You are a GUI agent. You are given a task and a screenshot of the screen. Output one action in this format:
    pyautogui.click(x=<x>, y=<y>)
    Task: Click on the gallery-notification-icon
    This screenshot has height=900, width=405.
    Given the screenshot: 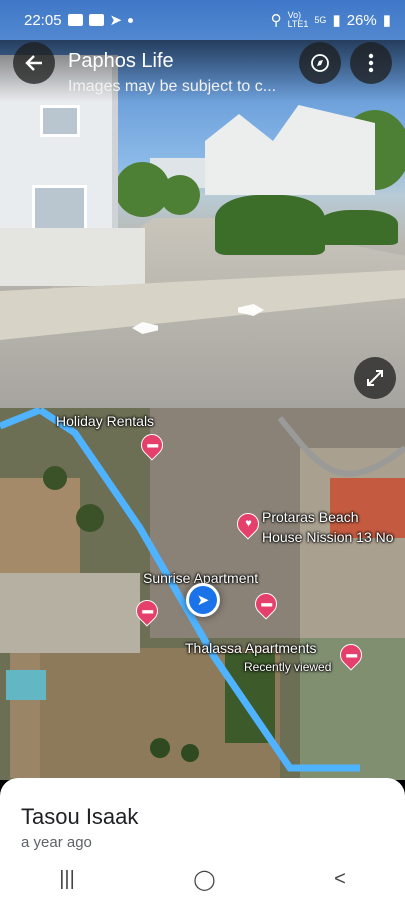 What is the action you would take?
    pyautogui.click(x=96, y=20)
    